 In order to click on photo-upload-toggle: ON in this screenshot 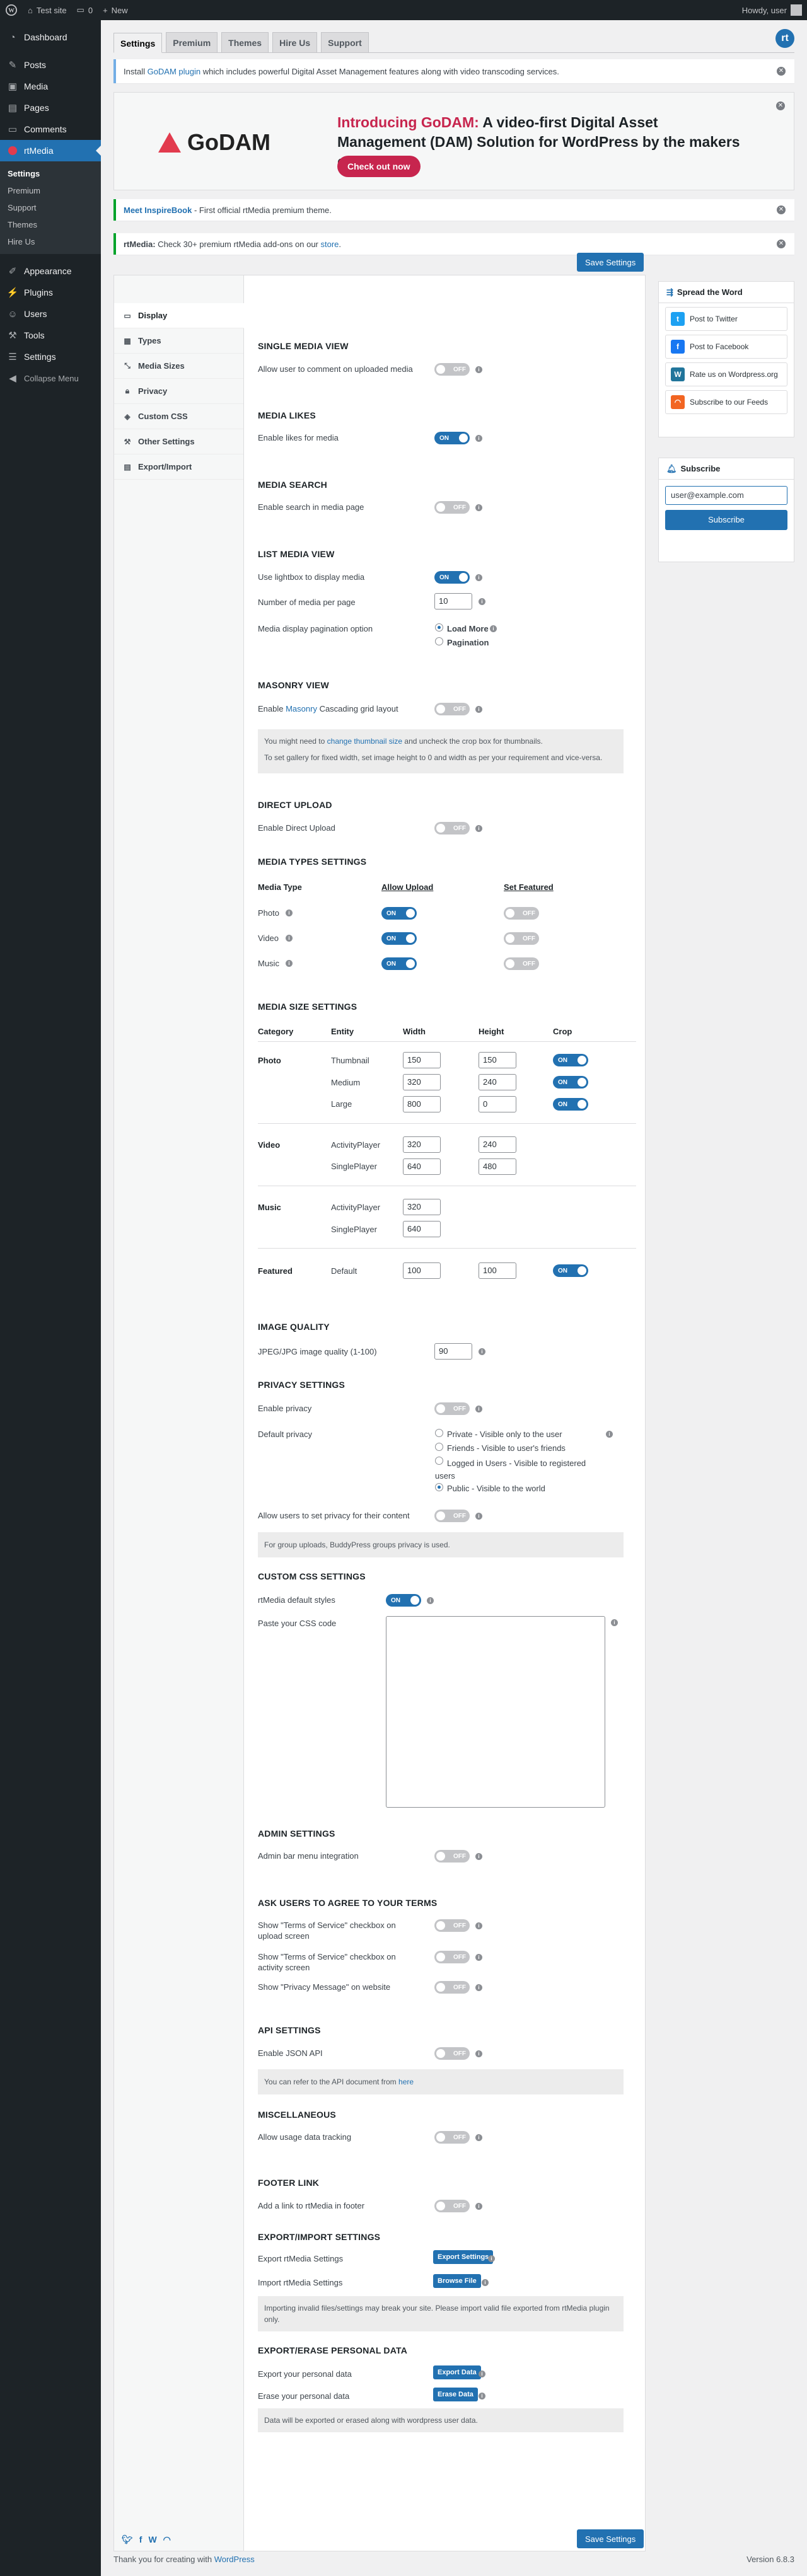, I will do `click(399, 913)`.